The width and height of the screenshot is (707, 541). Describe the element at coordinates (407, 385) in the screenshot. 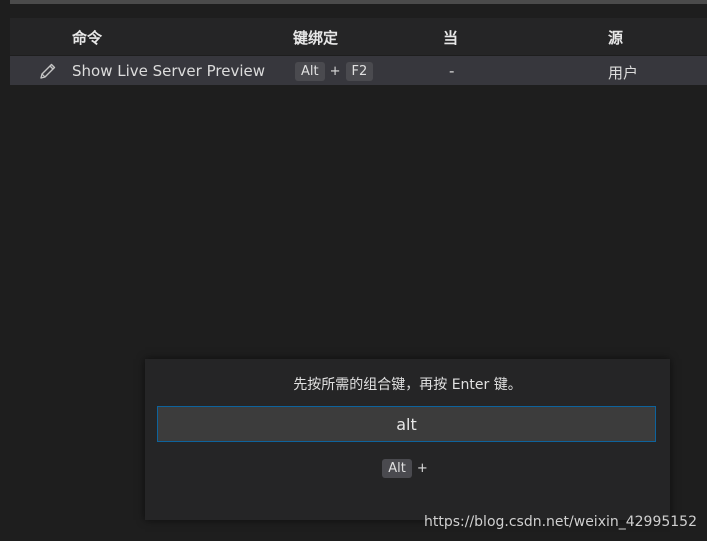

I see `dialog-instruction: 先按所需的组合键，再按 Enter 键。` at that location.